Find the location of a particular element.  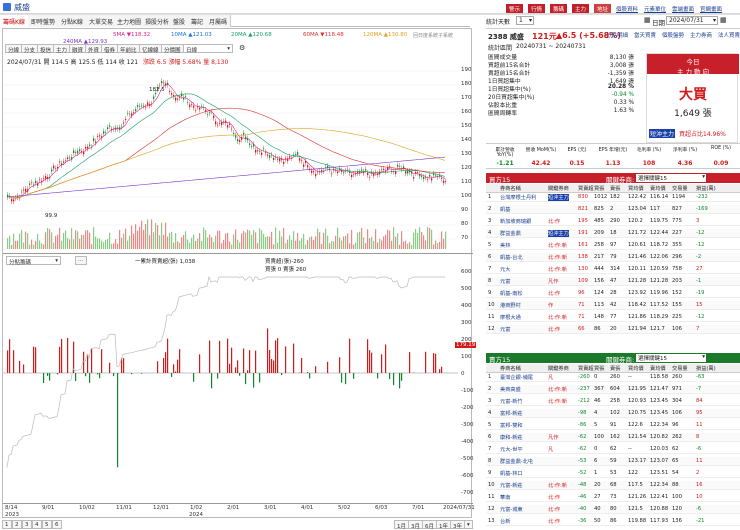

table-row: 4 群益金鼎 短沖主力 191 209 18 121.72 122.44 227 -12 is located at coordinates (613, 233).